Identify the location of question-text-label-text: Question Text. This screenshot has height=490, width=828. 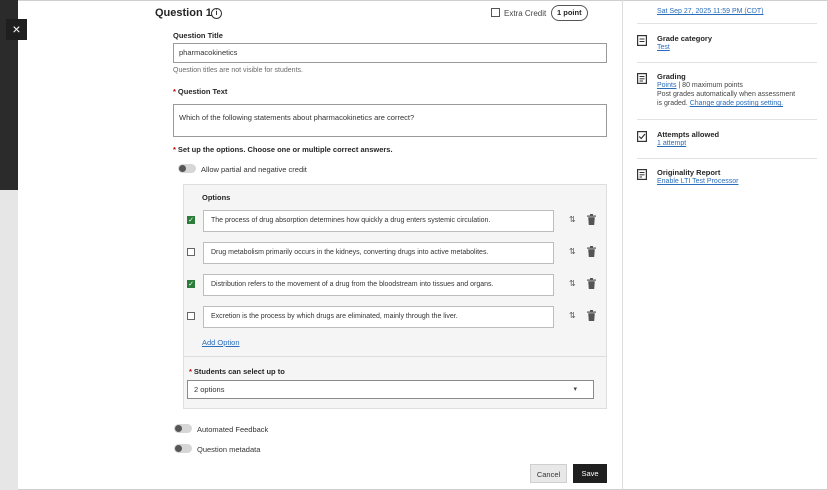
(202, 91).